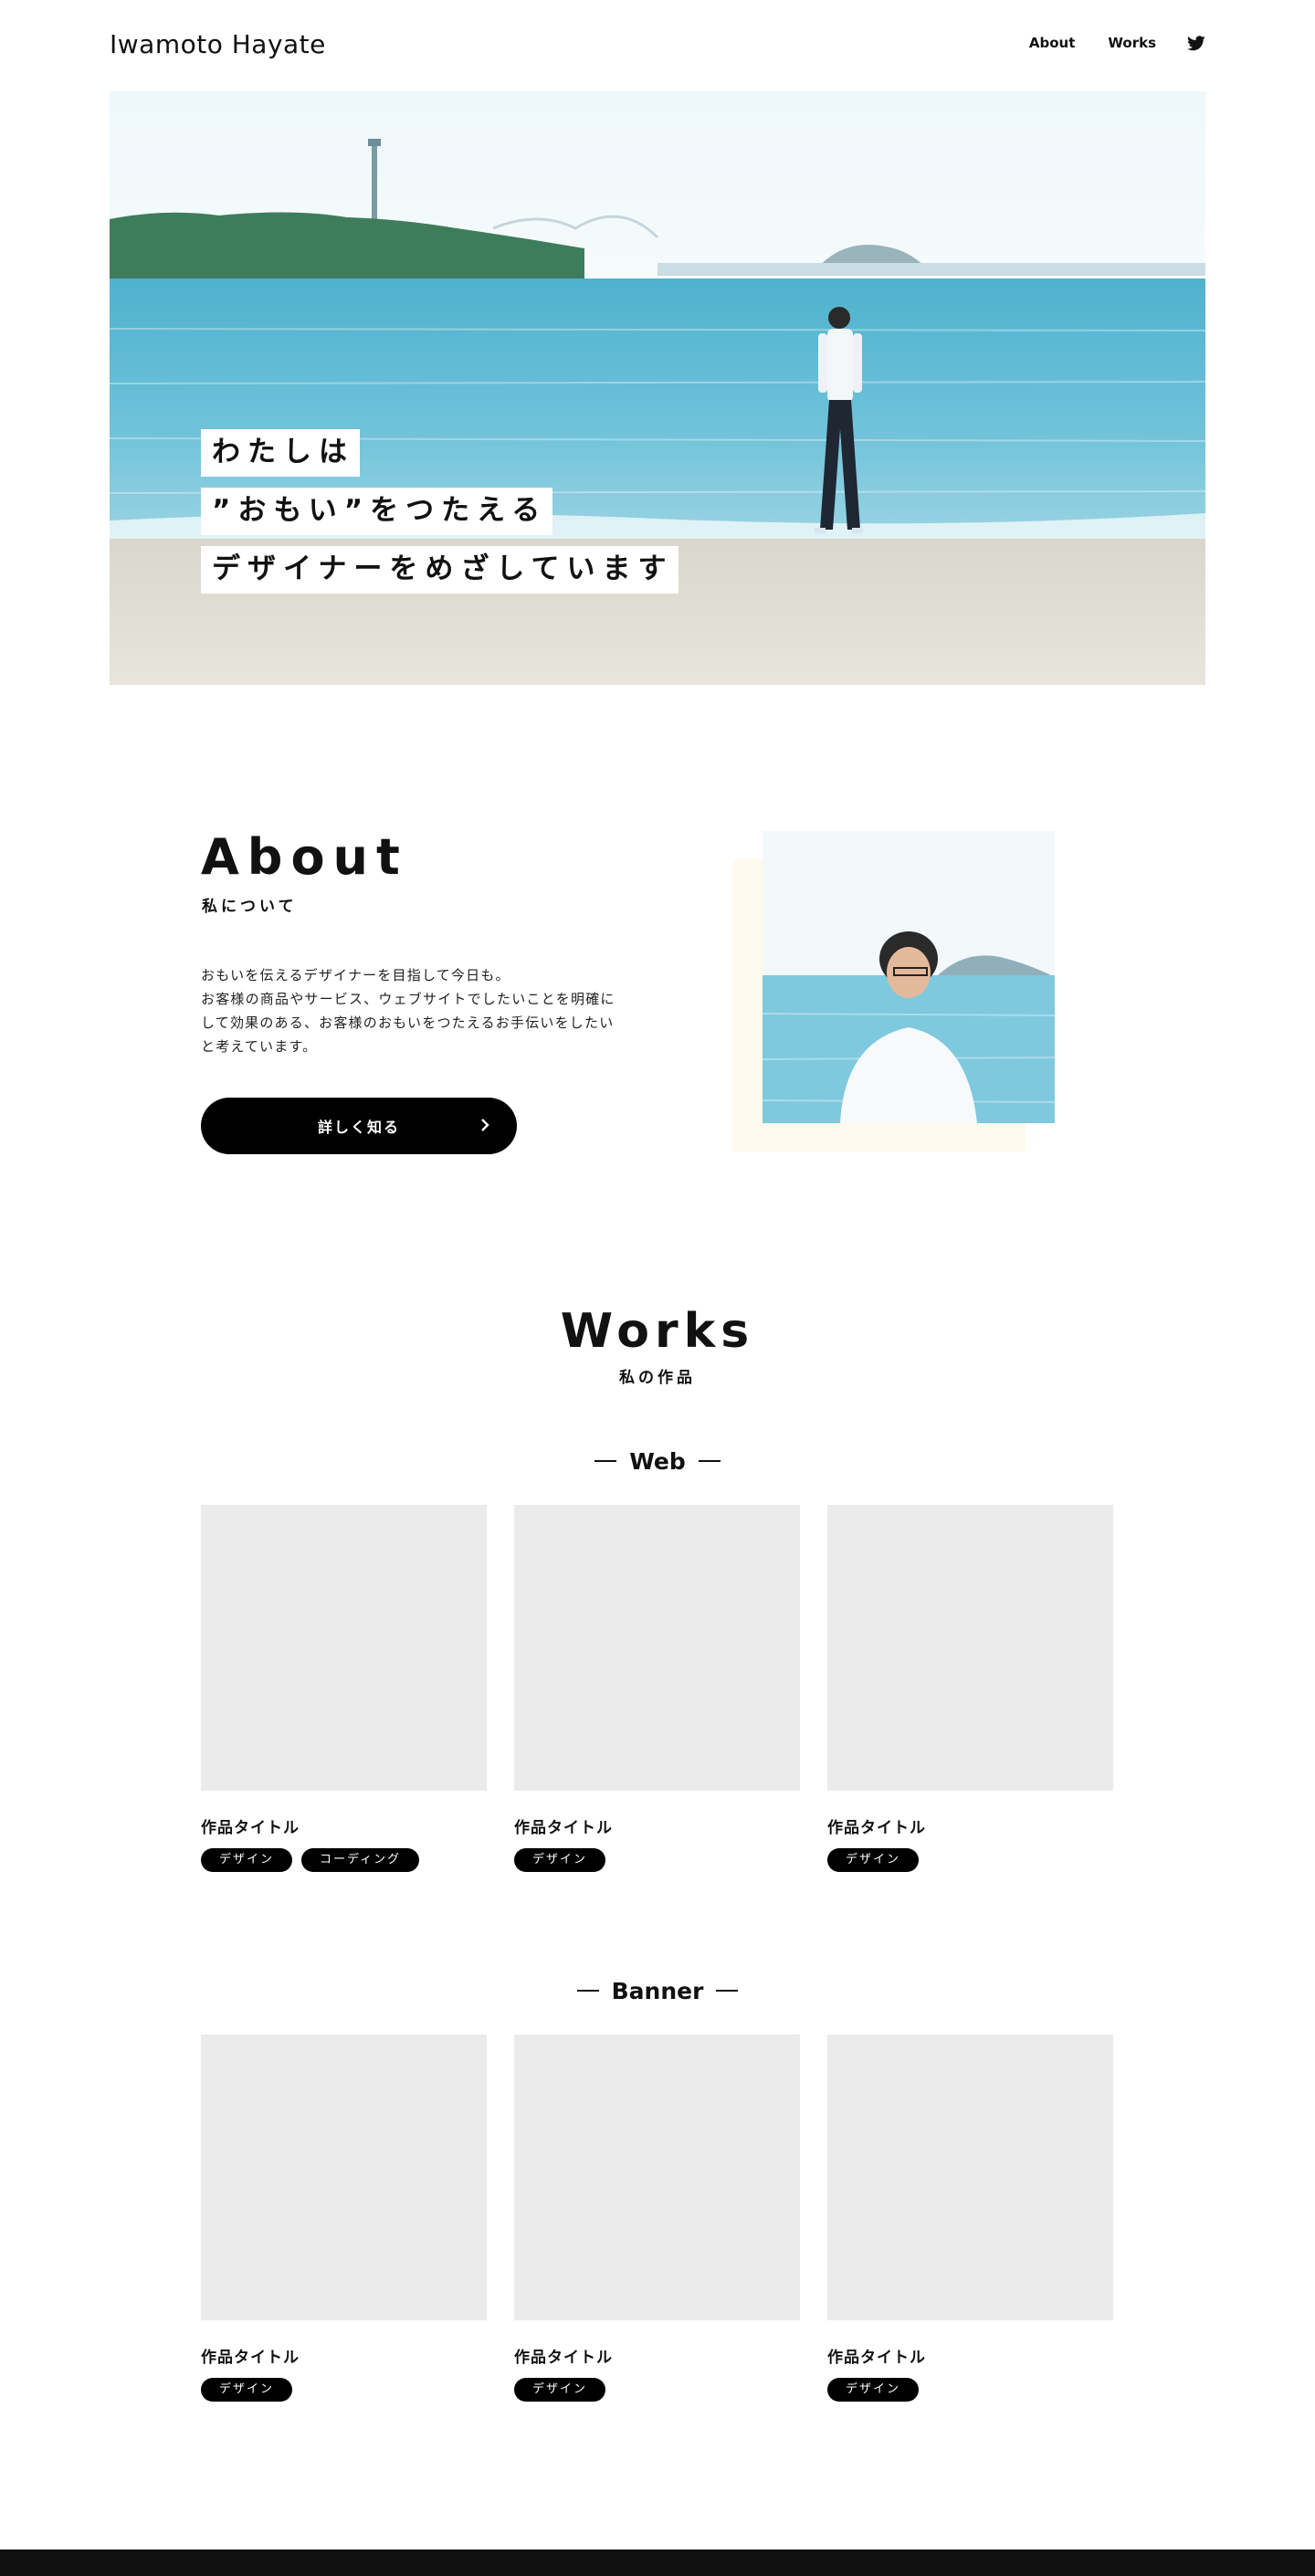 This screenshot has width=1315, height=2576. Describe the element at coordinates (440, 570) in the screenshot. I see `hero-line-3: デザイナーをめざしています` at that location.